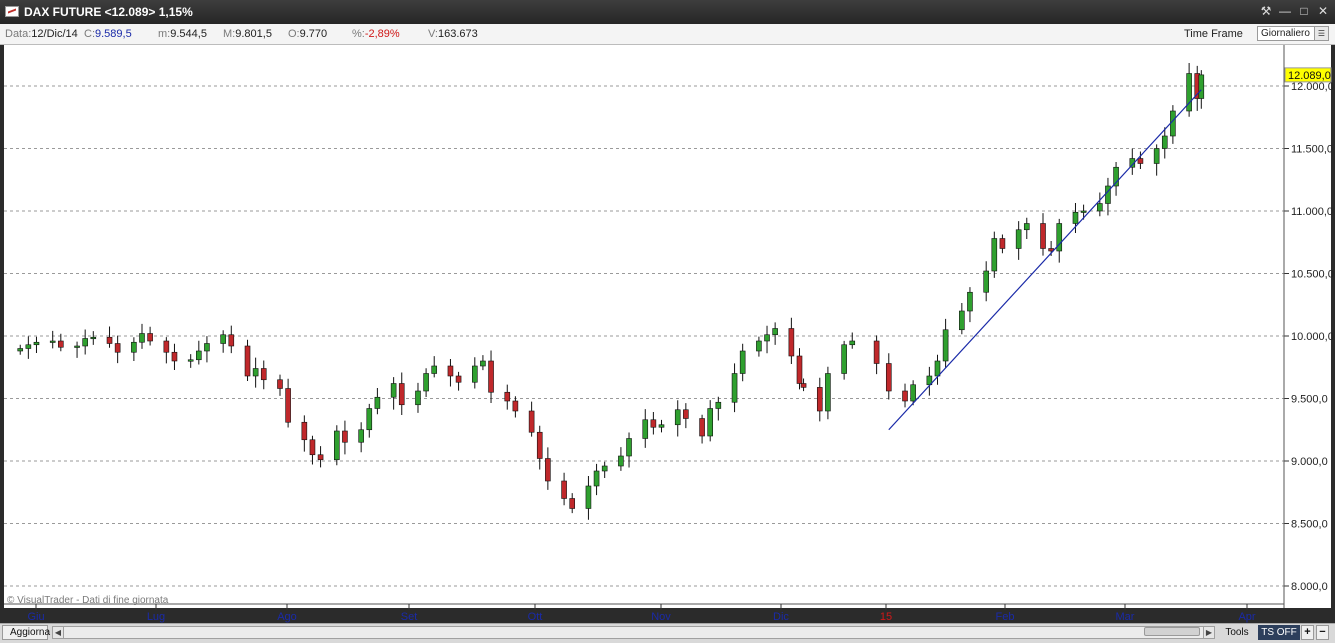 This screenshot has height=643, width=1335. I want to click on y-tick-label: 8.500,0, so click(1309, 525).